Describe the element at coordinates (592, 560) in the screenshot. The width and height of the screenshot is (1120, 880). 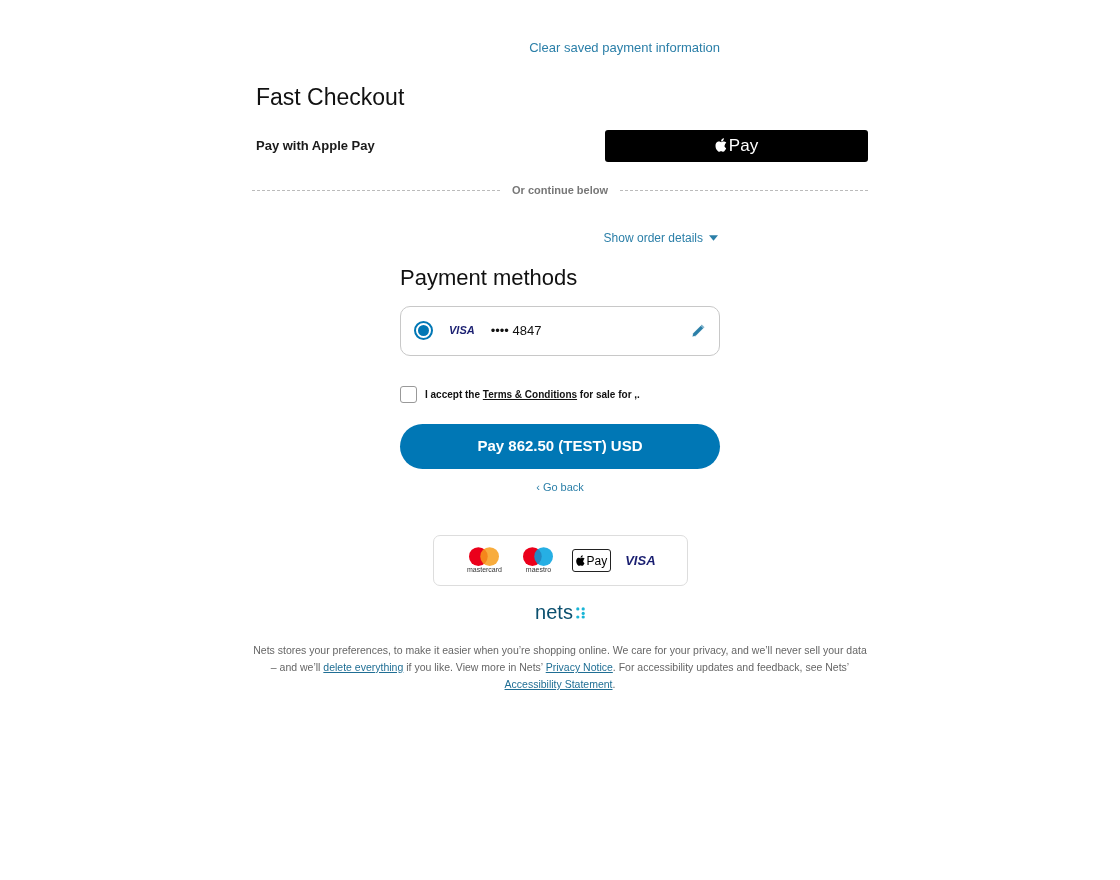
I see `apple-pay-logo: Pay` at that location.